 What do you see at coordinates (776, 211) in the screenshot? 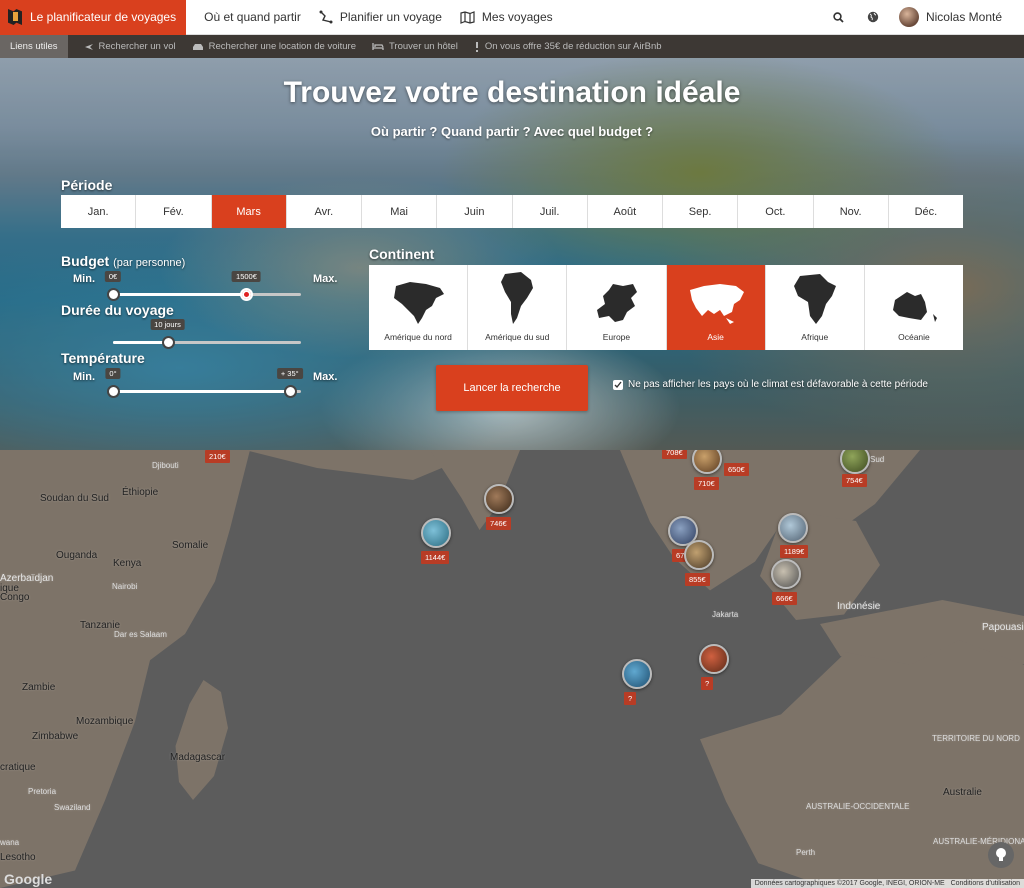
I see `month-option: Oct.` at bounding box center [776, 211].